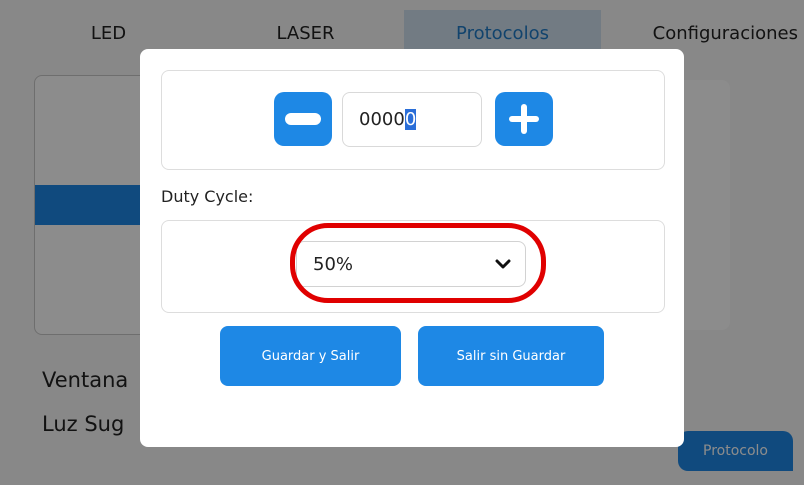 The width and height of the screenshot is (804, 485). I want to click on duty-cycle-label: Duty Cycle:, so click(207, 196).